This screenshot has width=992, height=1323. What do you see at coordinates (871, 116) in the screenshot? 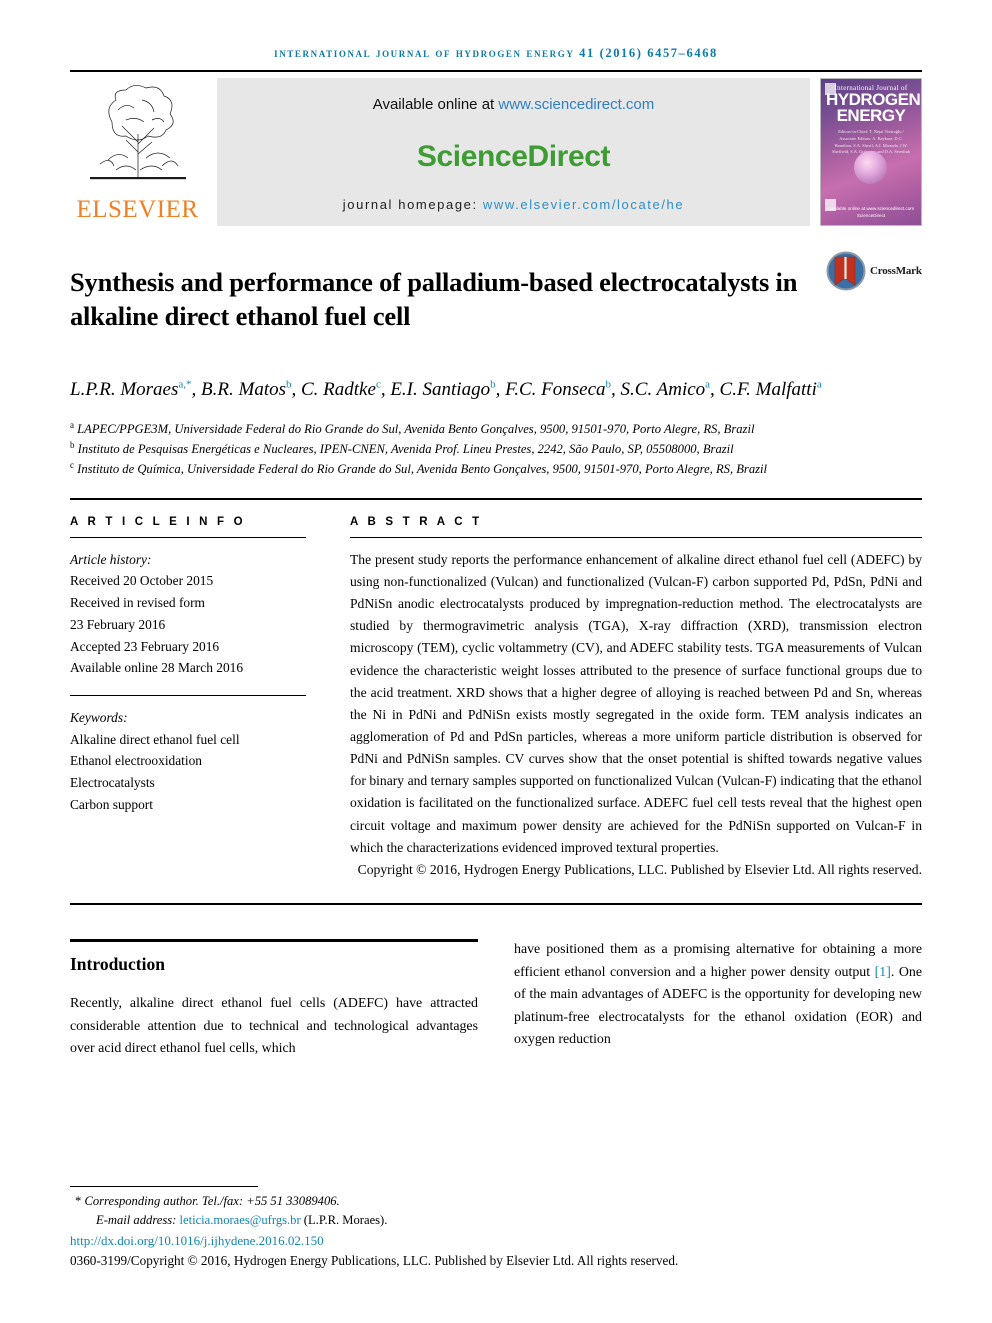
I see `cover-journal-energy: ENERGY` at bounding box center [871, 116].